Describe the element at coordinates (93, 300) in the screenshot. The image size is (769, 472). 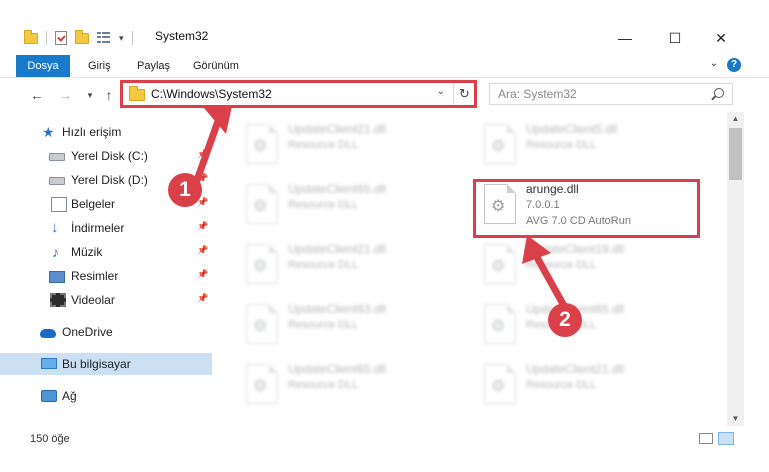
I see `sidebar-item-label: Videolar` at that location.